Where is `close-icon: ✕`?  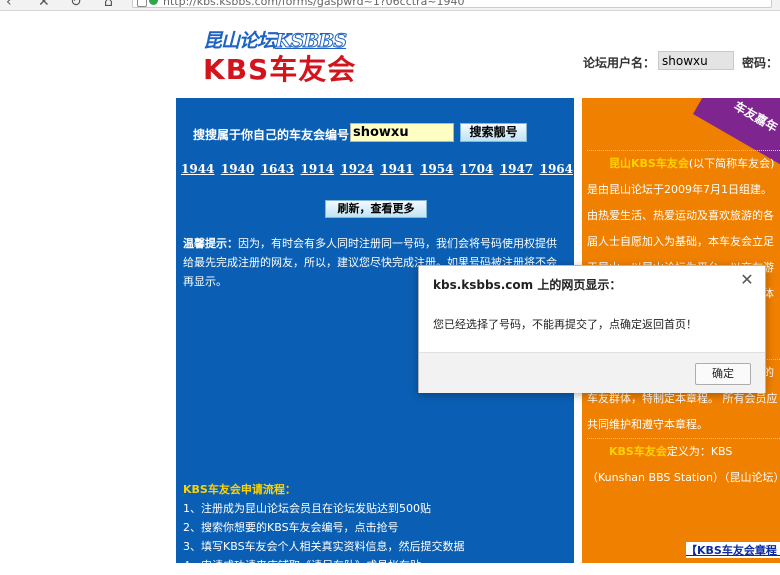 close-icon: ✕ is located at coordinates (747, 280).